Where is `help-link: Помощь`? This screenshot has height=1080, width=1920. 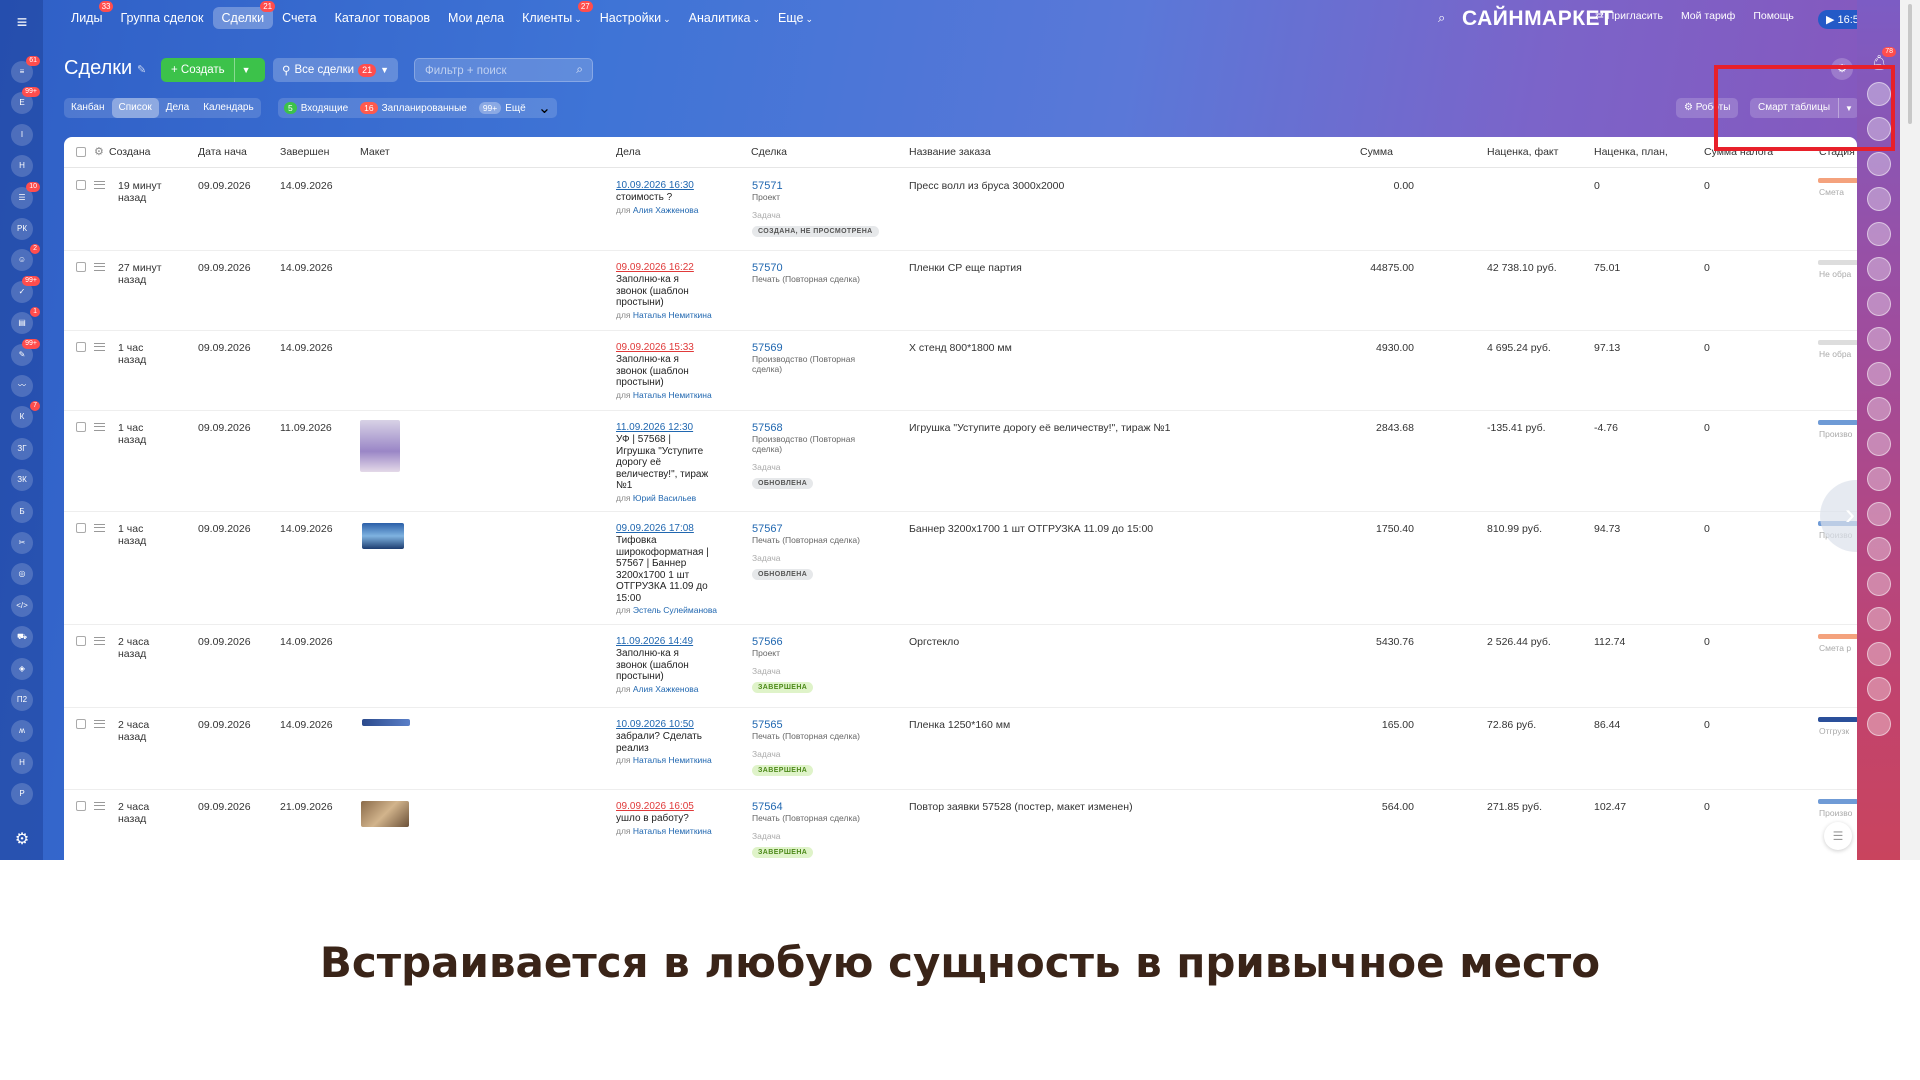
help-link: Помощь is located at coordinates (1773, 16).